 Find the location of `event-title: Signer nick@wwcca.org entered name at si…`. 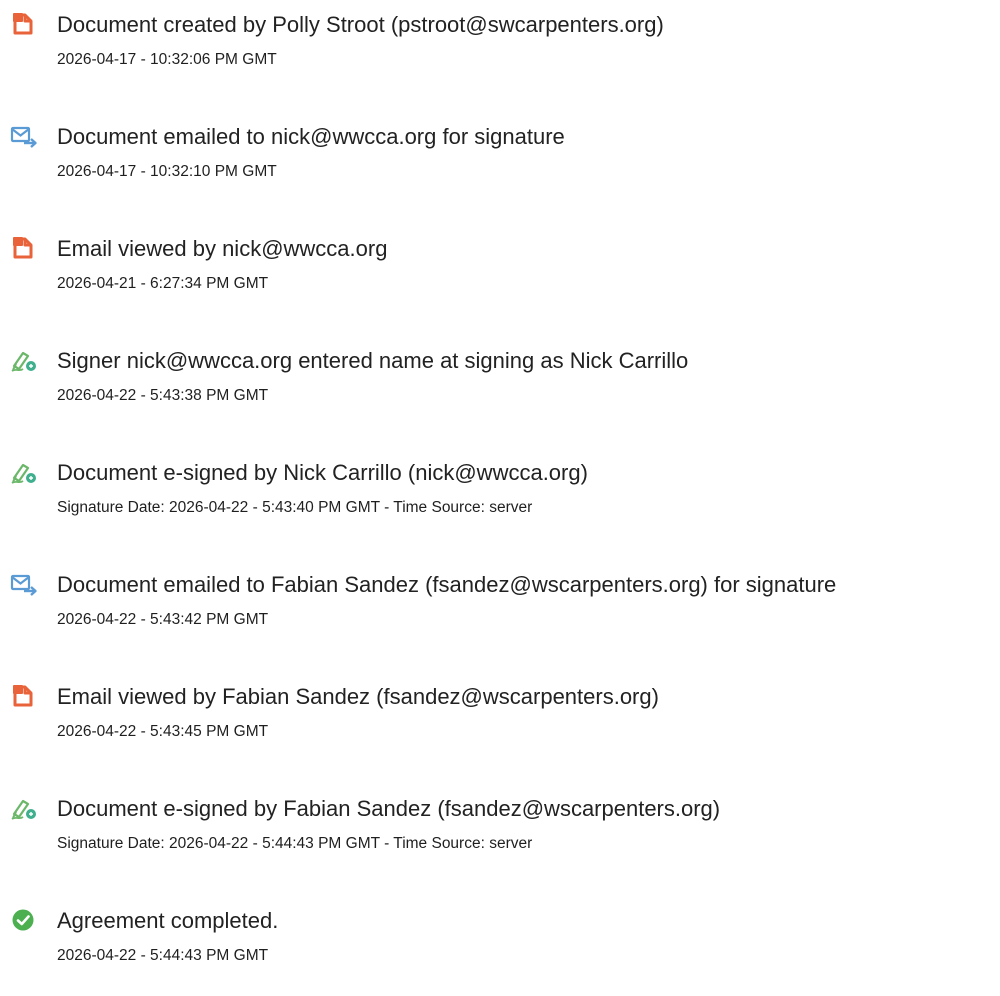

event-title: Signer nick@wwcca.org entered name at si… is located at coordinates (373, 360).